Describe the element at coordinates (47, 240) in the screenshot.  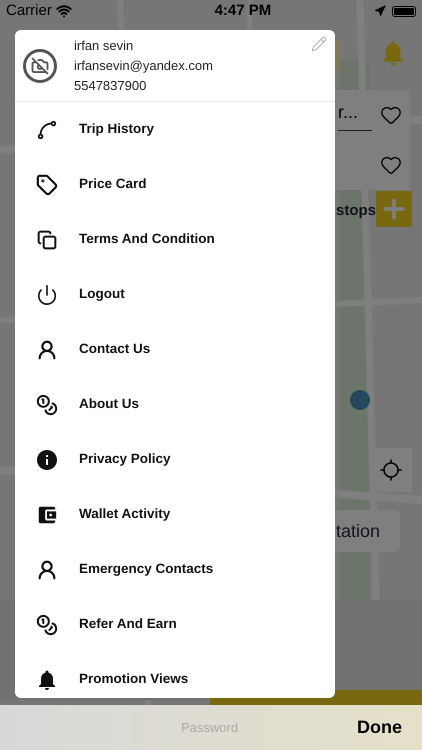
I see `documents-icon` at that location.